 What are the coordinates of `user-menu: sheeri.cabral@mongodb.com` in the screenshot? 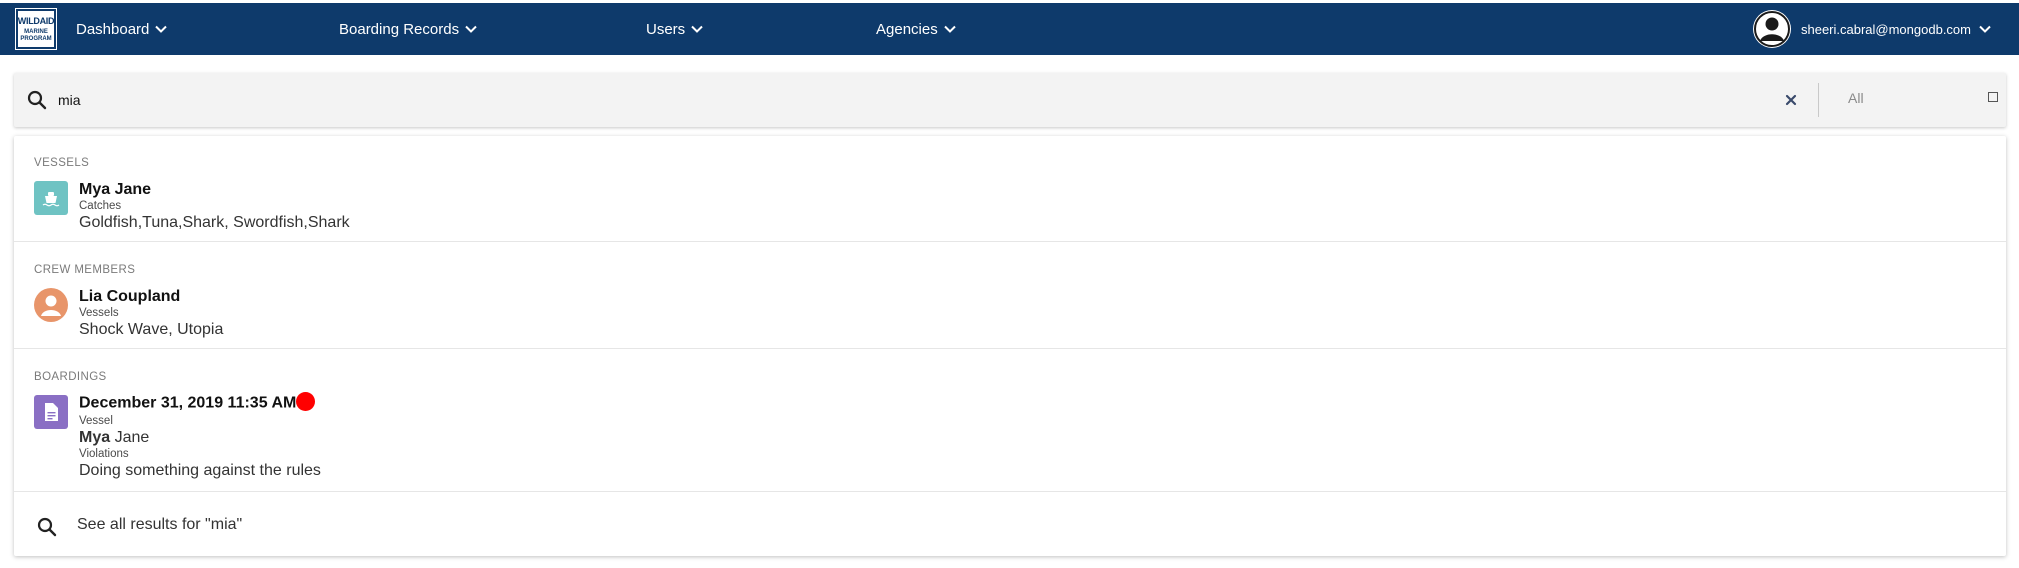 It's located at (1871, 29).